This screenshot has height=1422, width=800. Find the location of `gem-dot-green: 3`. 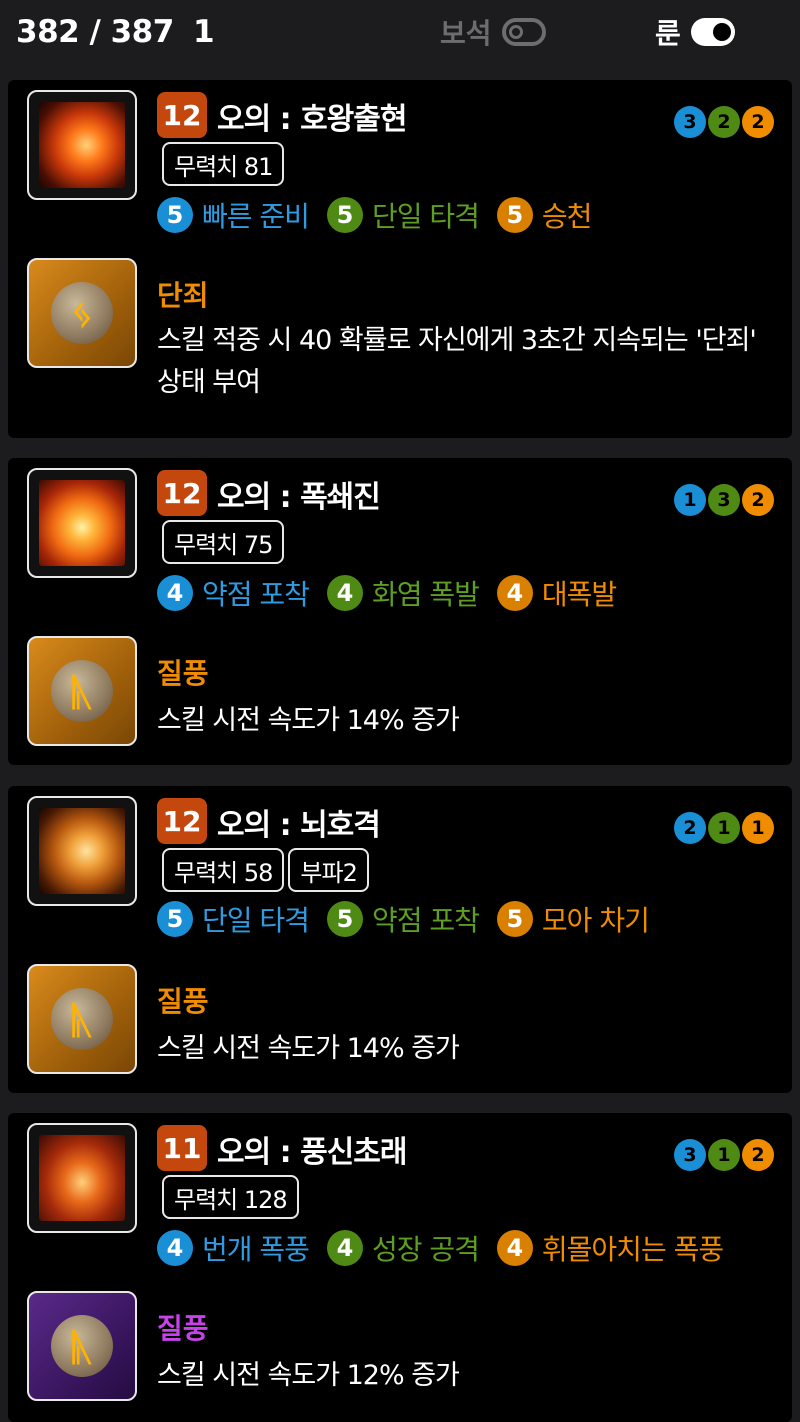

gem-dot-green: 3 is located at coordinates (724, 500).